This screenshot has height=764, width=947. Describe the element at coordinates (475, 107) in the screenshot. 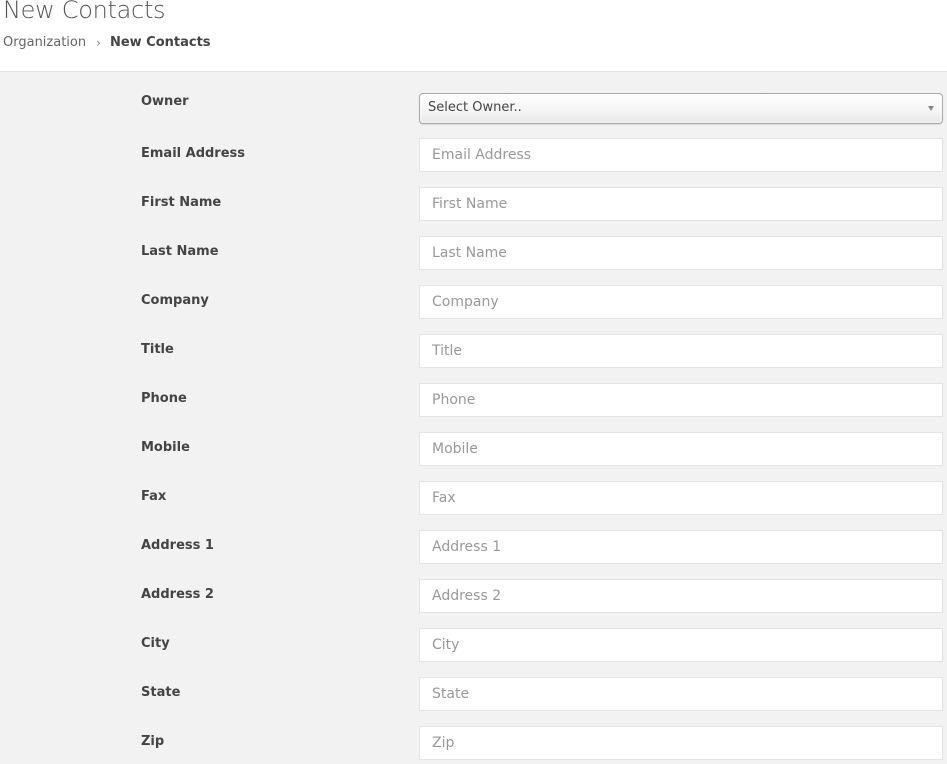

I see `owner-select-value: Select Owner..` at that location.